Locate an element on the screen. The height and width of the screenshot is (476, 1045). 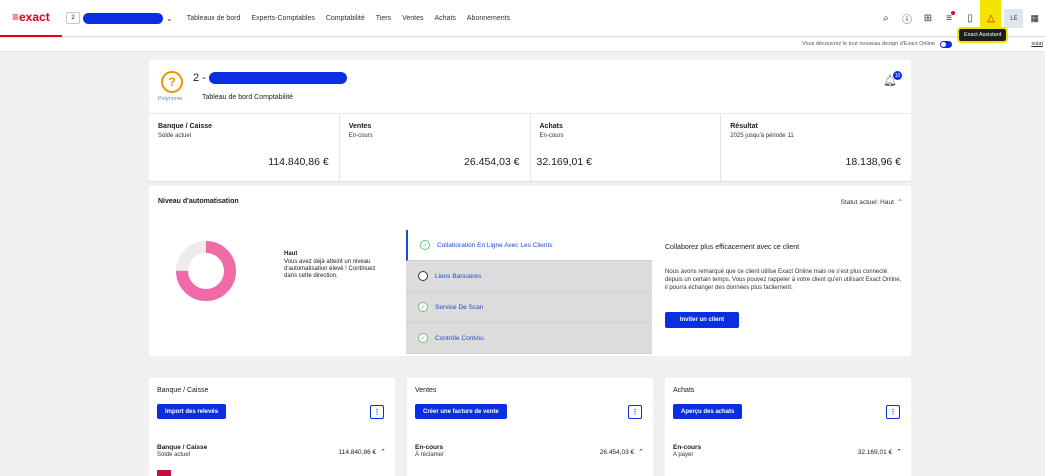
step-liens-bancaires: ✓ Liens Bancaires is located at coordinates (529, 276).